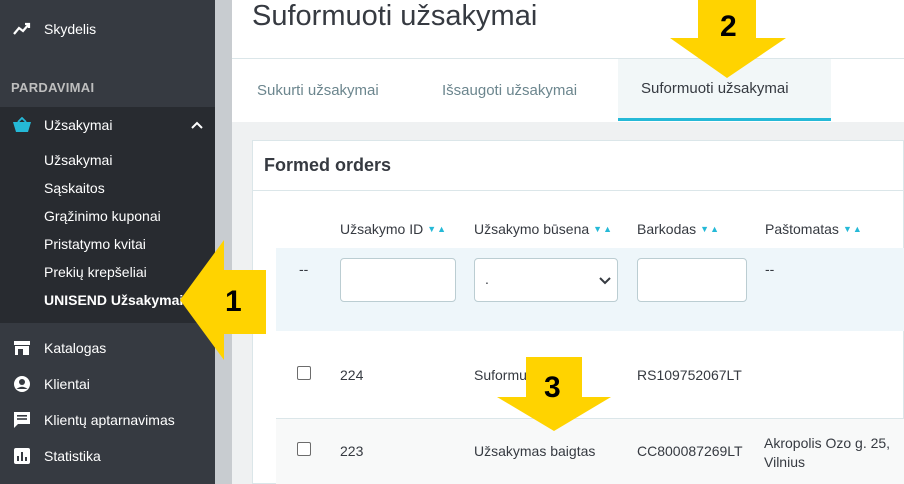  I want to click on annotation-number-2: 2, so click(728, 26).